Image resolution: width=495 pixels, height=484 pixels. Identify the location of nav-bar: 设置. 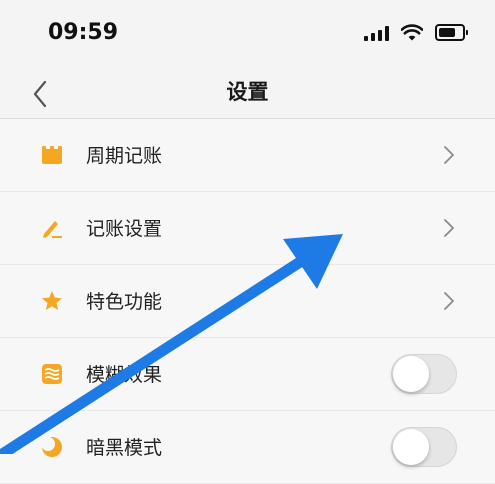
(247, 93).